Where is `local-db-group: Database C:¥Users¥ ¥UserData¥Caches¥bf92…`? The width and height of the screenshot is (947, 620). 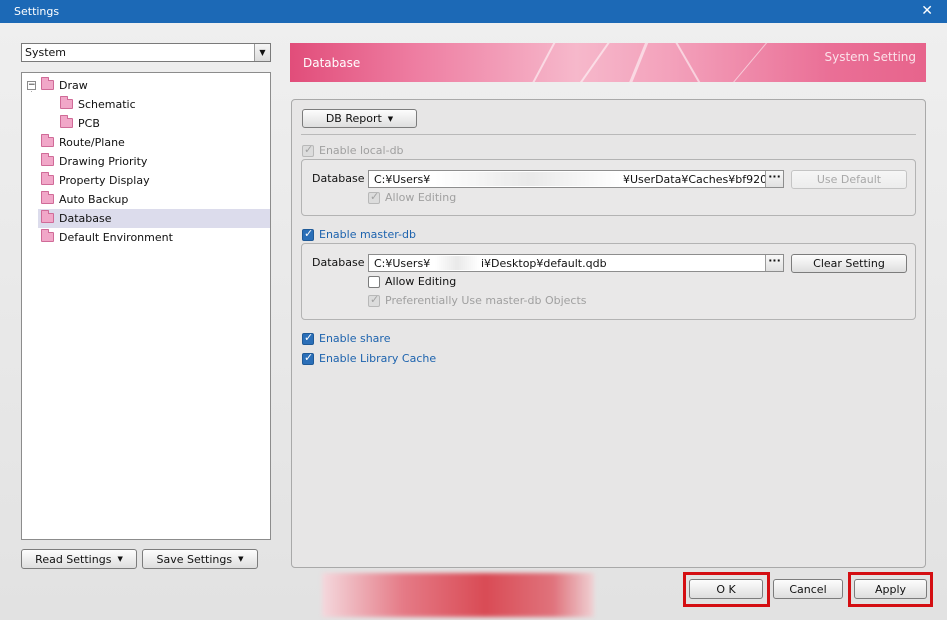 local-db-group: Database C:¥Users¥ ¥UserData¥Caches¥bf92… is located at coordinates (608, 187).